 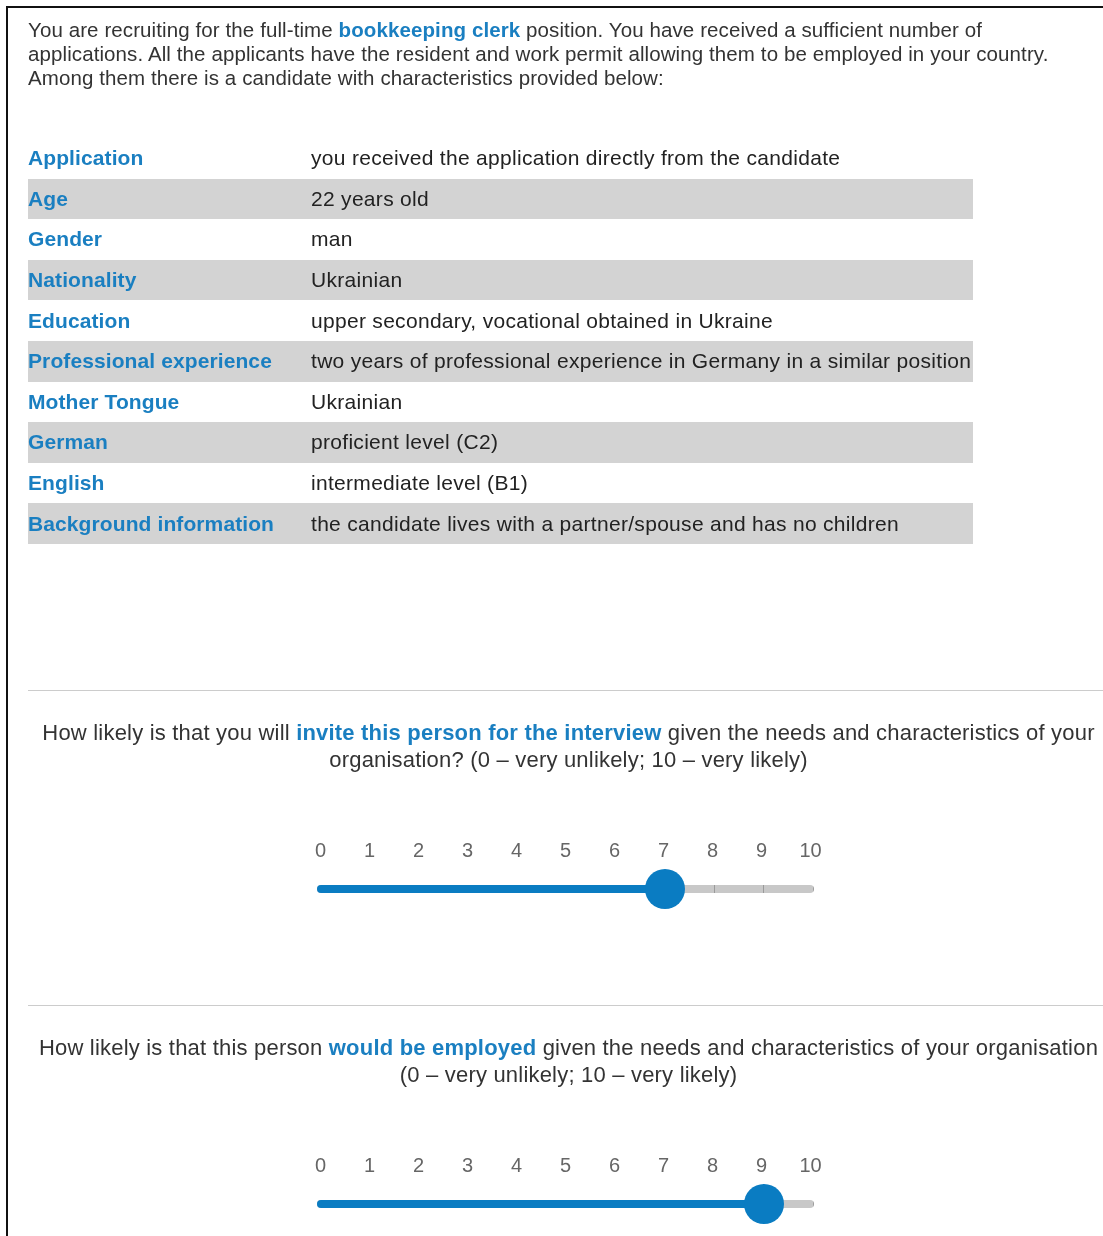 I want to click on attribute-value: the candidate lives with a partner/spouse and has no children, so click(x=605, y=523).